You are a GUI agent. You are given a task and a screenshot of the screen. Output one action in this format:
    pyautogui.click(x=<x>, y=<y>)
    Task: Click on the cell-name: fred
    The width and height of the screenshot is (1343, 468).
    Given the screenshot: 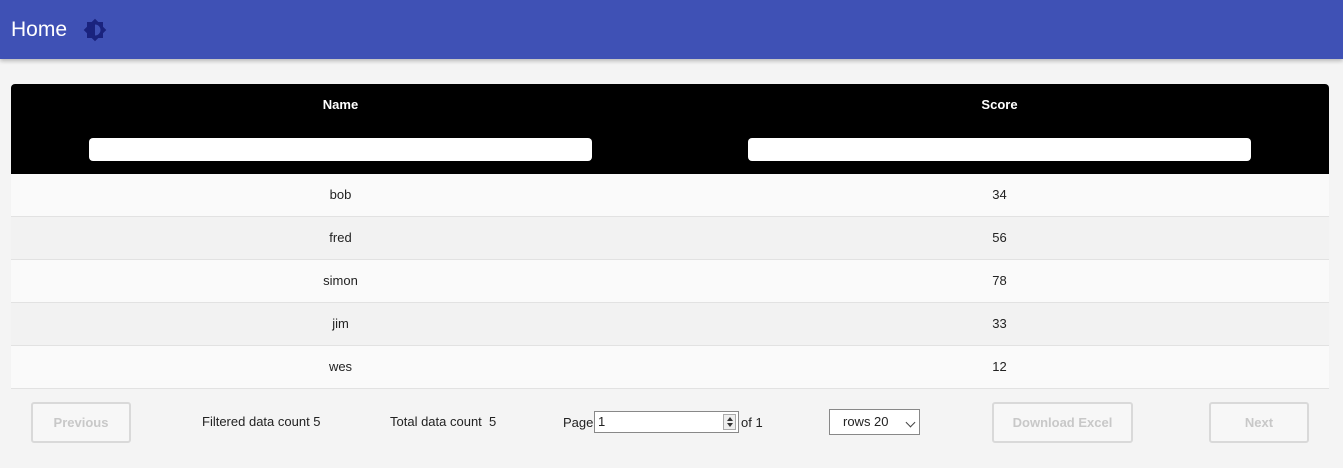 What is the action you would take?
    pyautogui.click(x=340, y=237)
    